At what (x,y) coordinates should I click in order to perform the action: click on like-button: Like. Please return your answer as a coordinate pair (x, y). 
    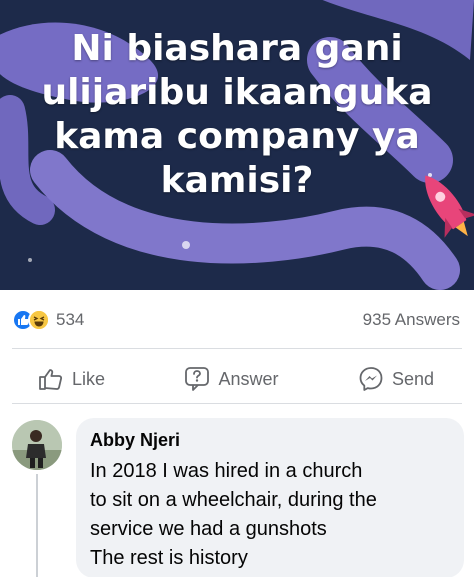
    Looking at the image, I should click on (71, 379).